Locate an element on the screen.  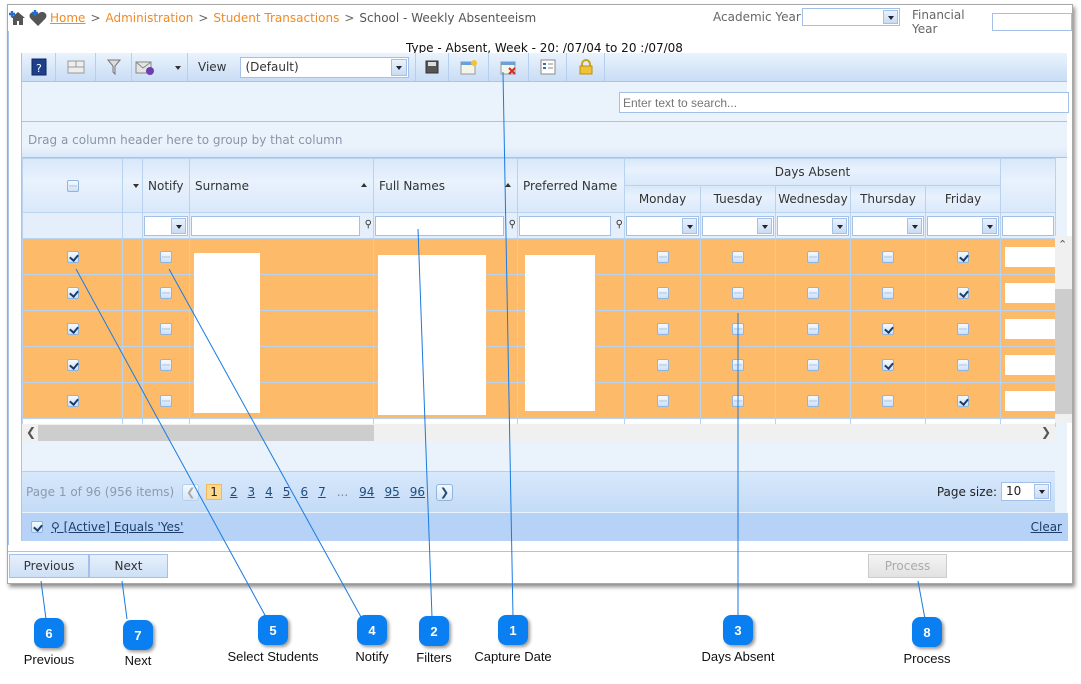
filter-expression: ⚲ [Active] Equals 'Yes' is located at coordinates (117, 527).